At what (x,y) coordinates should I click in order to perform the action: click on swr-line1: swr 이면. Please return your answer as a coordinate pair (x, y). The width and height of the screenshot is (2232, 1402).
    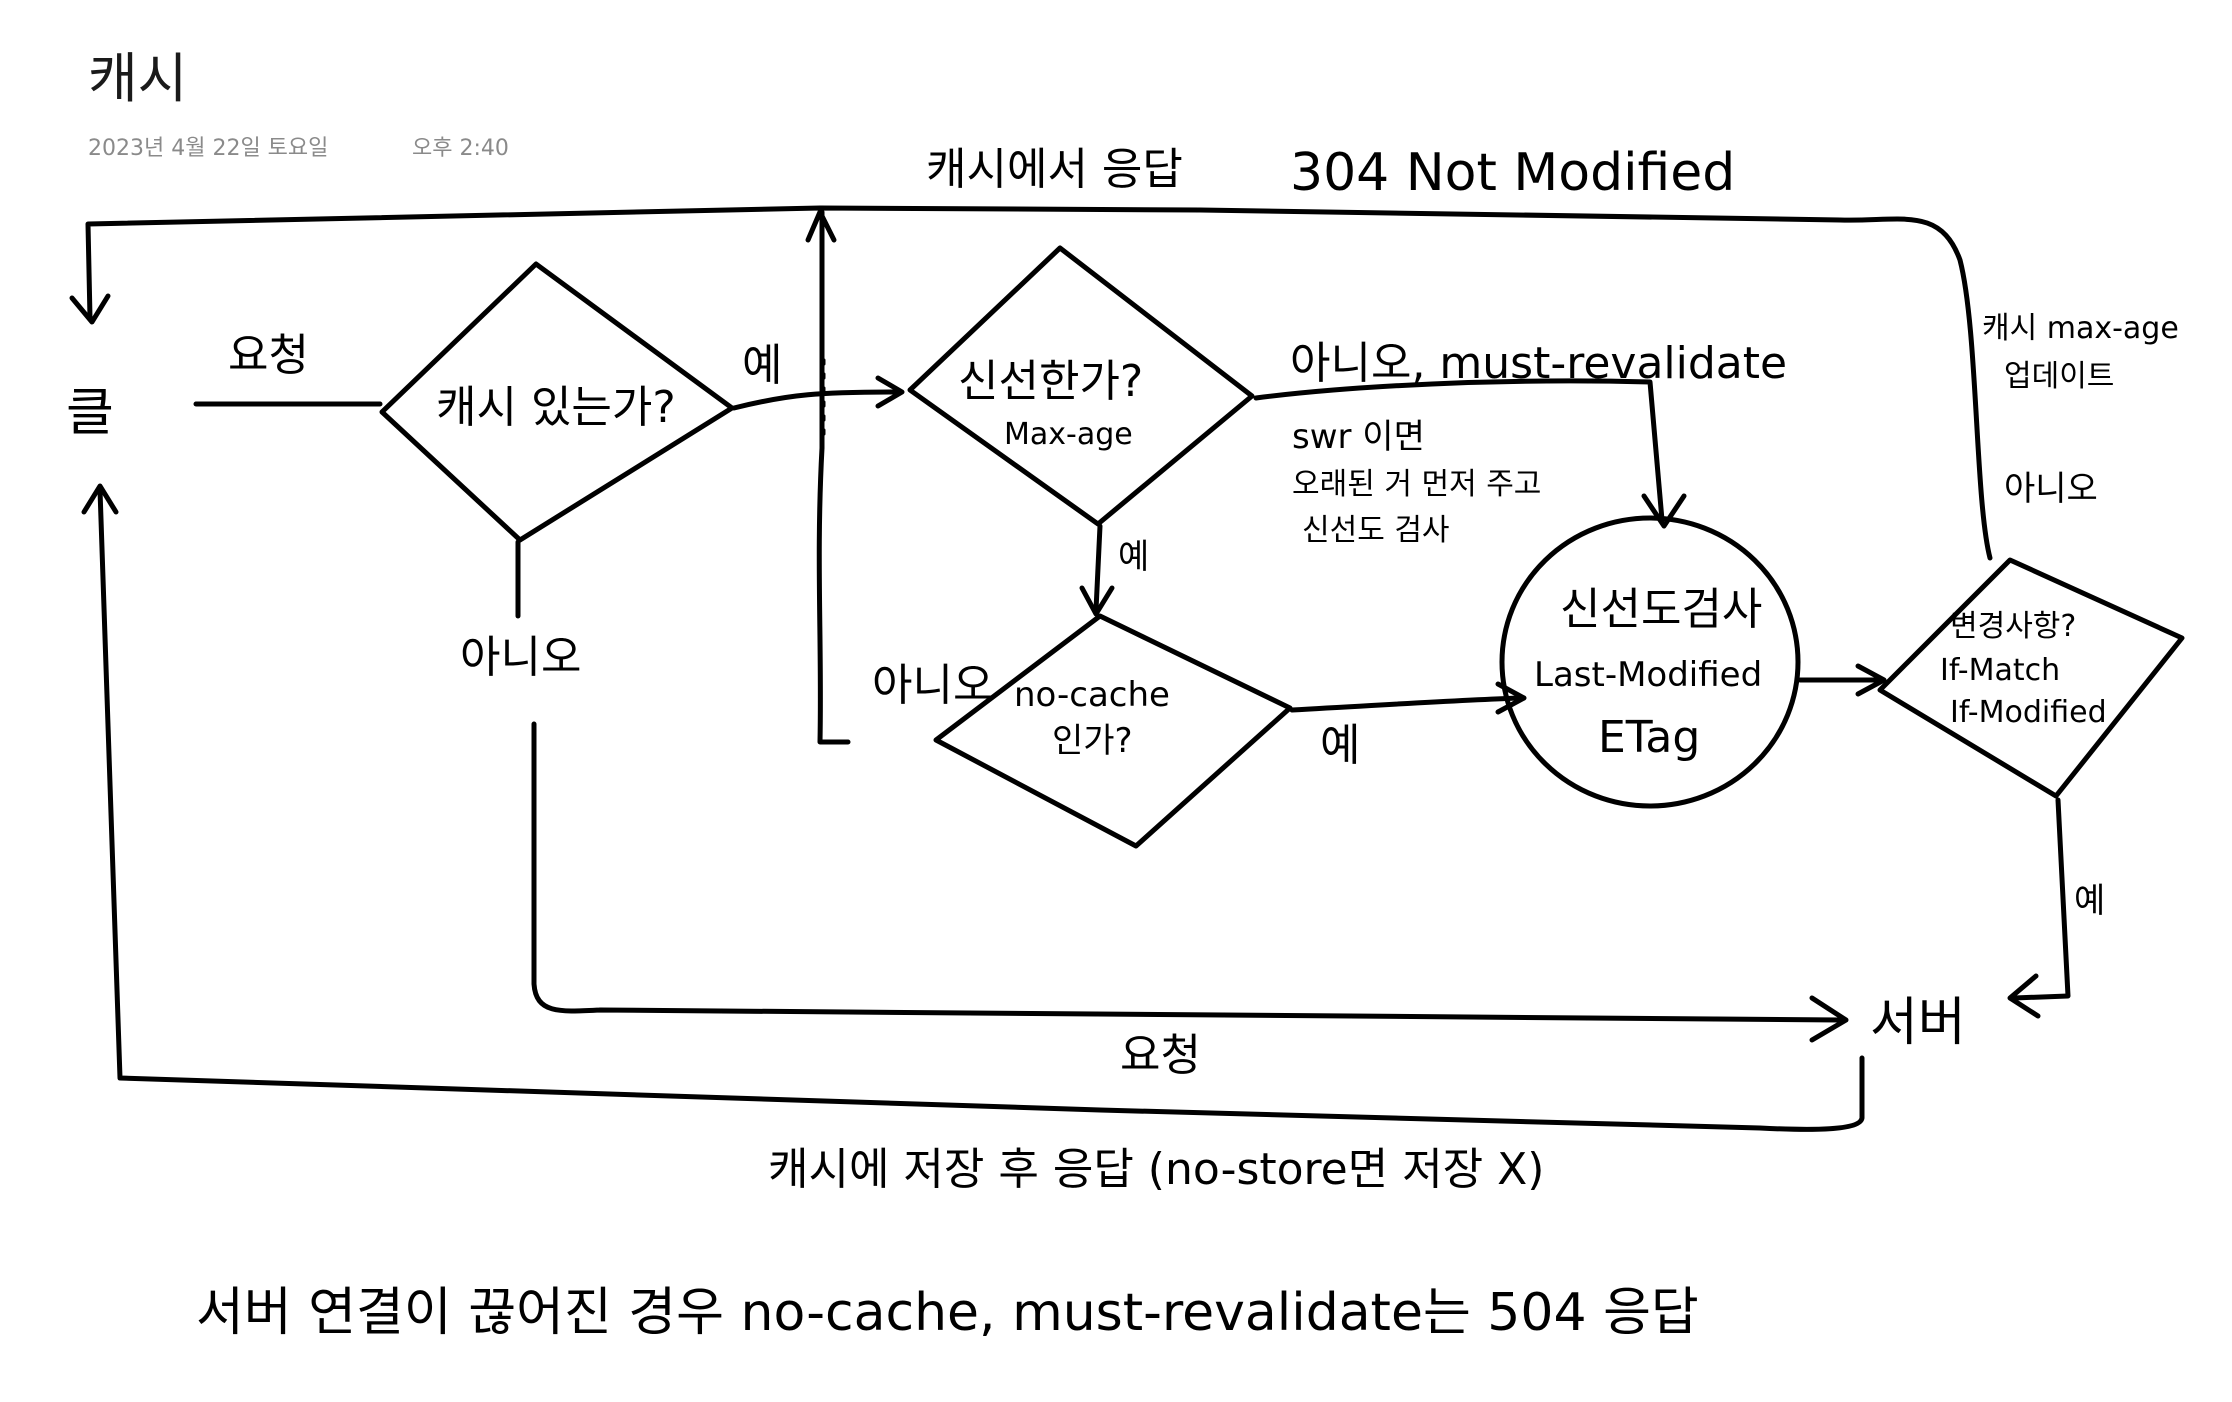
    Looking at the image, I should click on (1358, 437).